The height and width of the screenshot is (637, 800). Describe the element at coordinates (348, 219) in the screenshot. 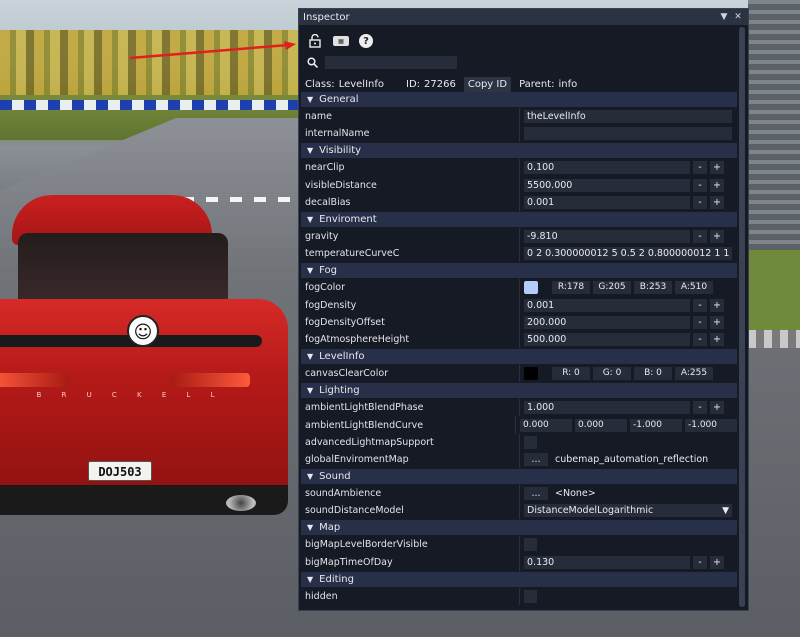

I see `category-label: Enviroment` at that location.